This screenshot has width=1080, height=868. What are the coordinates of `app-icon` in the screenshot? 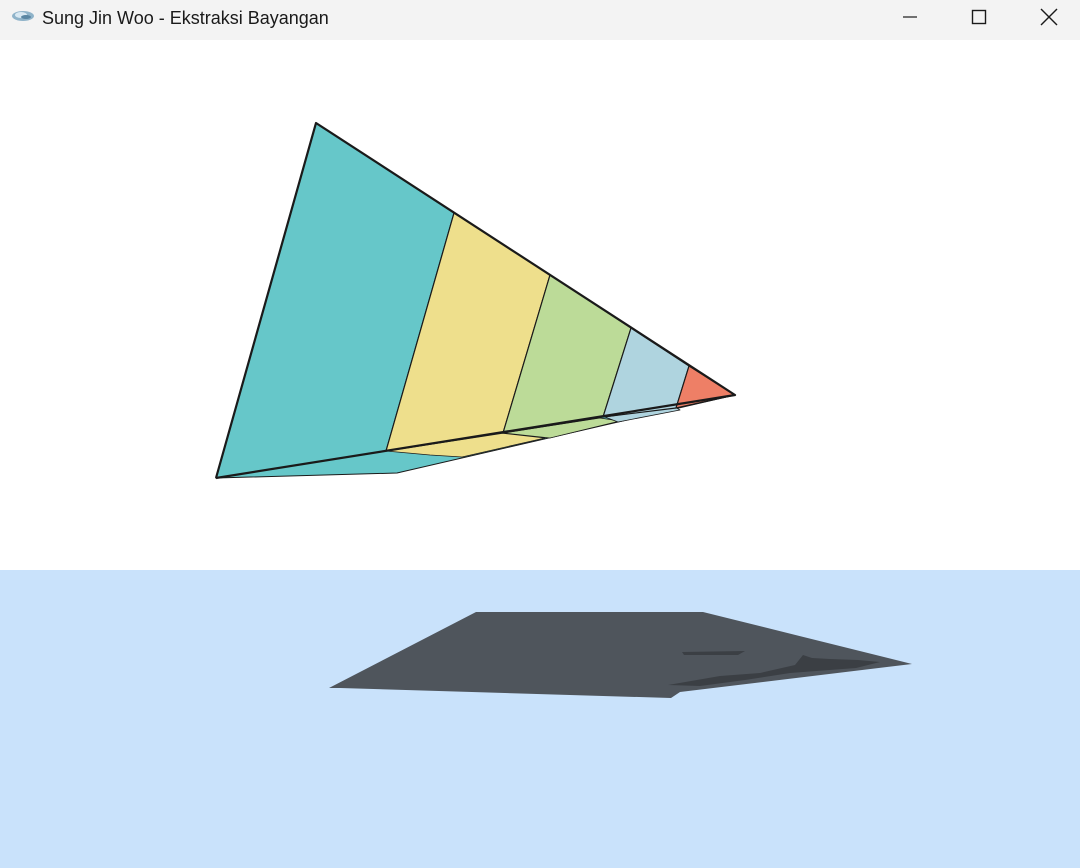 It's located at (23, 16).